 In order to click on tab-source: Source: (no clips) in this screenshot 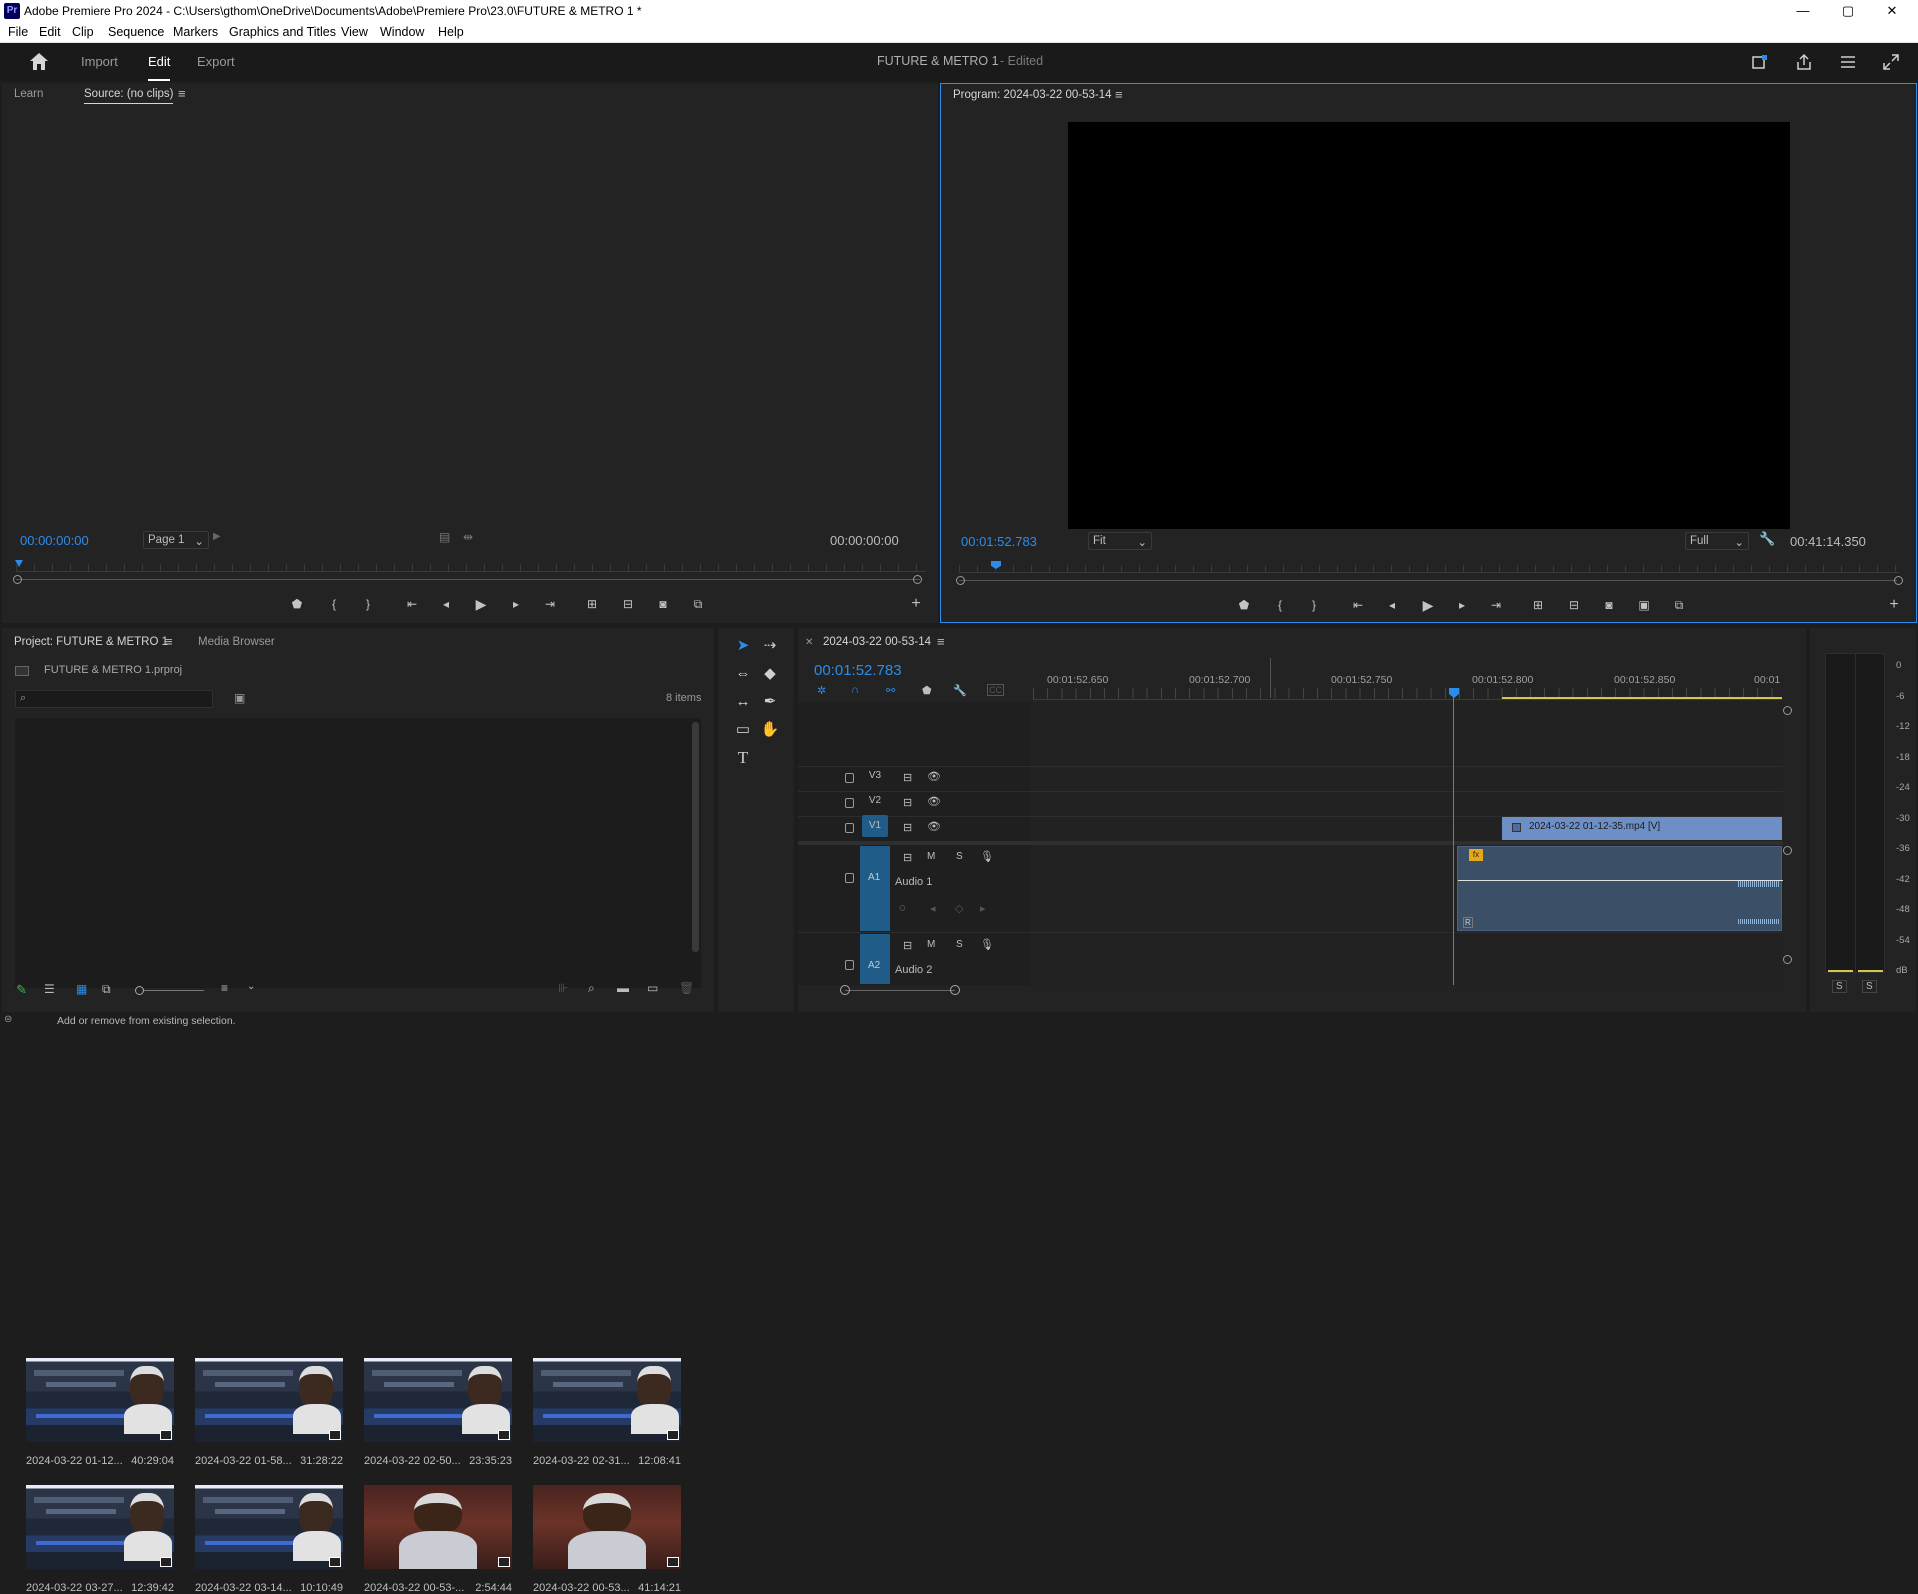, I will do `click(129, 96)`.